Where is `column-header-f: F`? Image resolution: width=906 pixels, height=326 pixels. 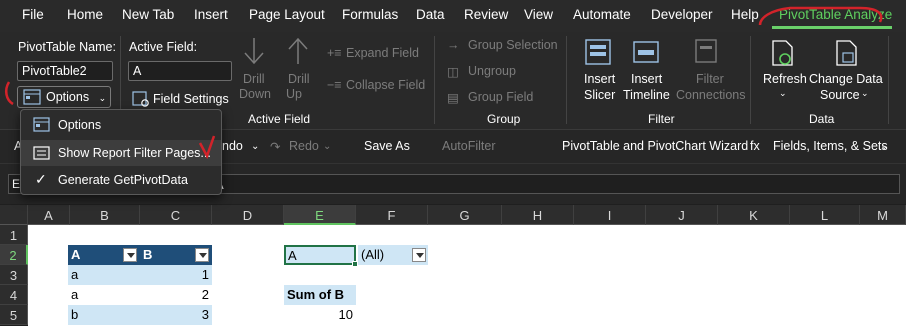 column-header-f: F is located at coordinates (392, 215).